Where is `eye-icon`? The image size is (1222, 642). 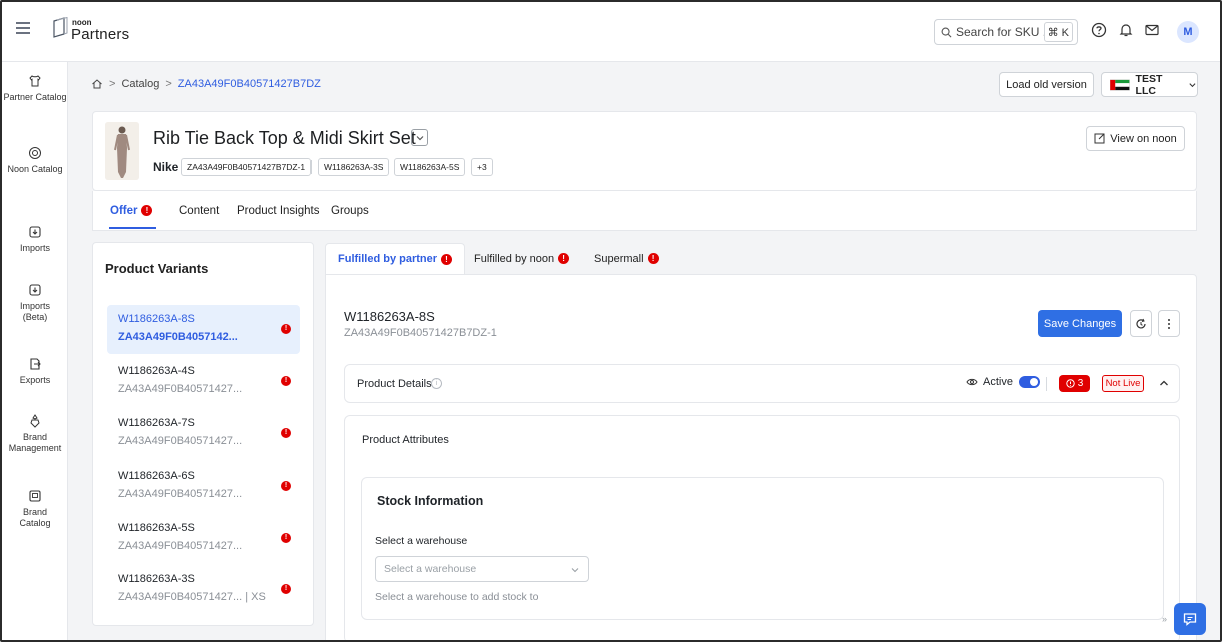 eye-icon is located at coordinates (972, 382).